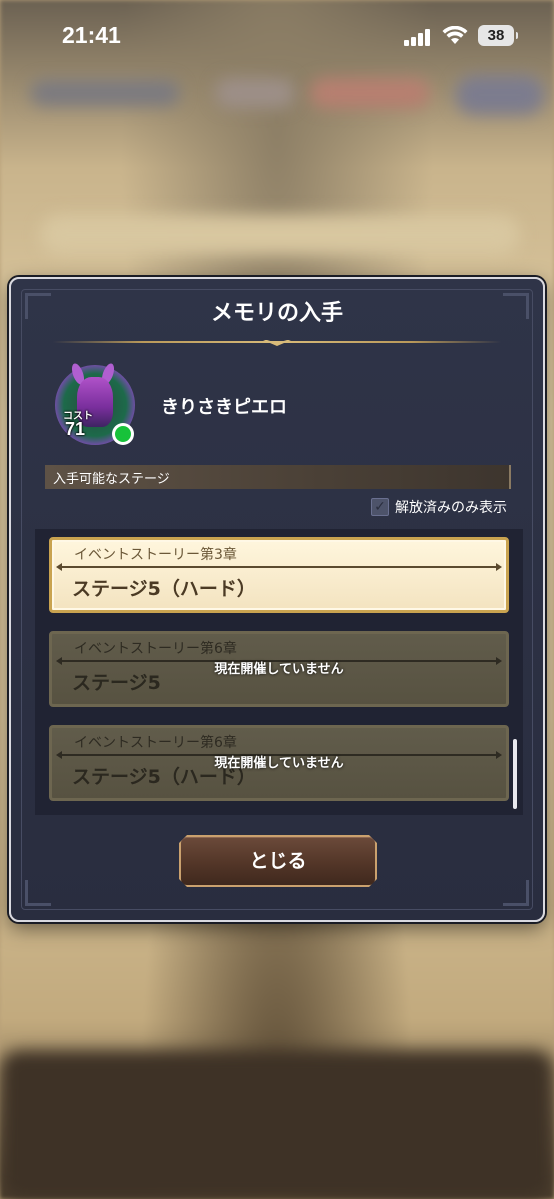 This screenshot has width=554, height=1199. What do you see at coordinates (515, 774) in the screenshot?
I see `list-scrollbar` at bounding box center [515, 774].